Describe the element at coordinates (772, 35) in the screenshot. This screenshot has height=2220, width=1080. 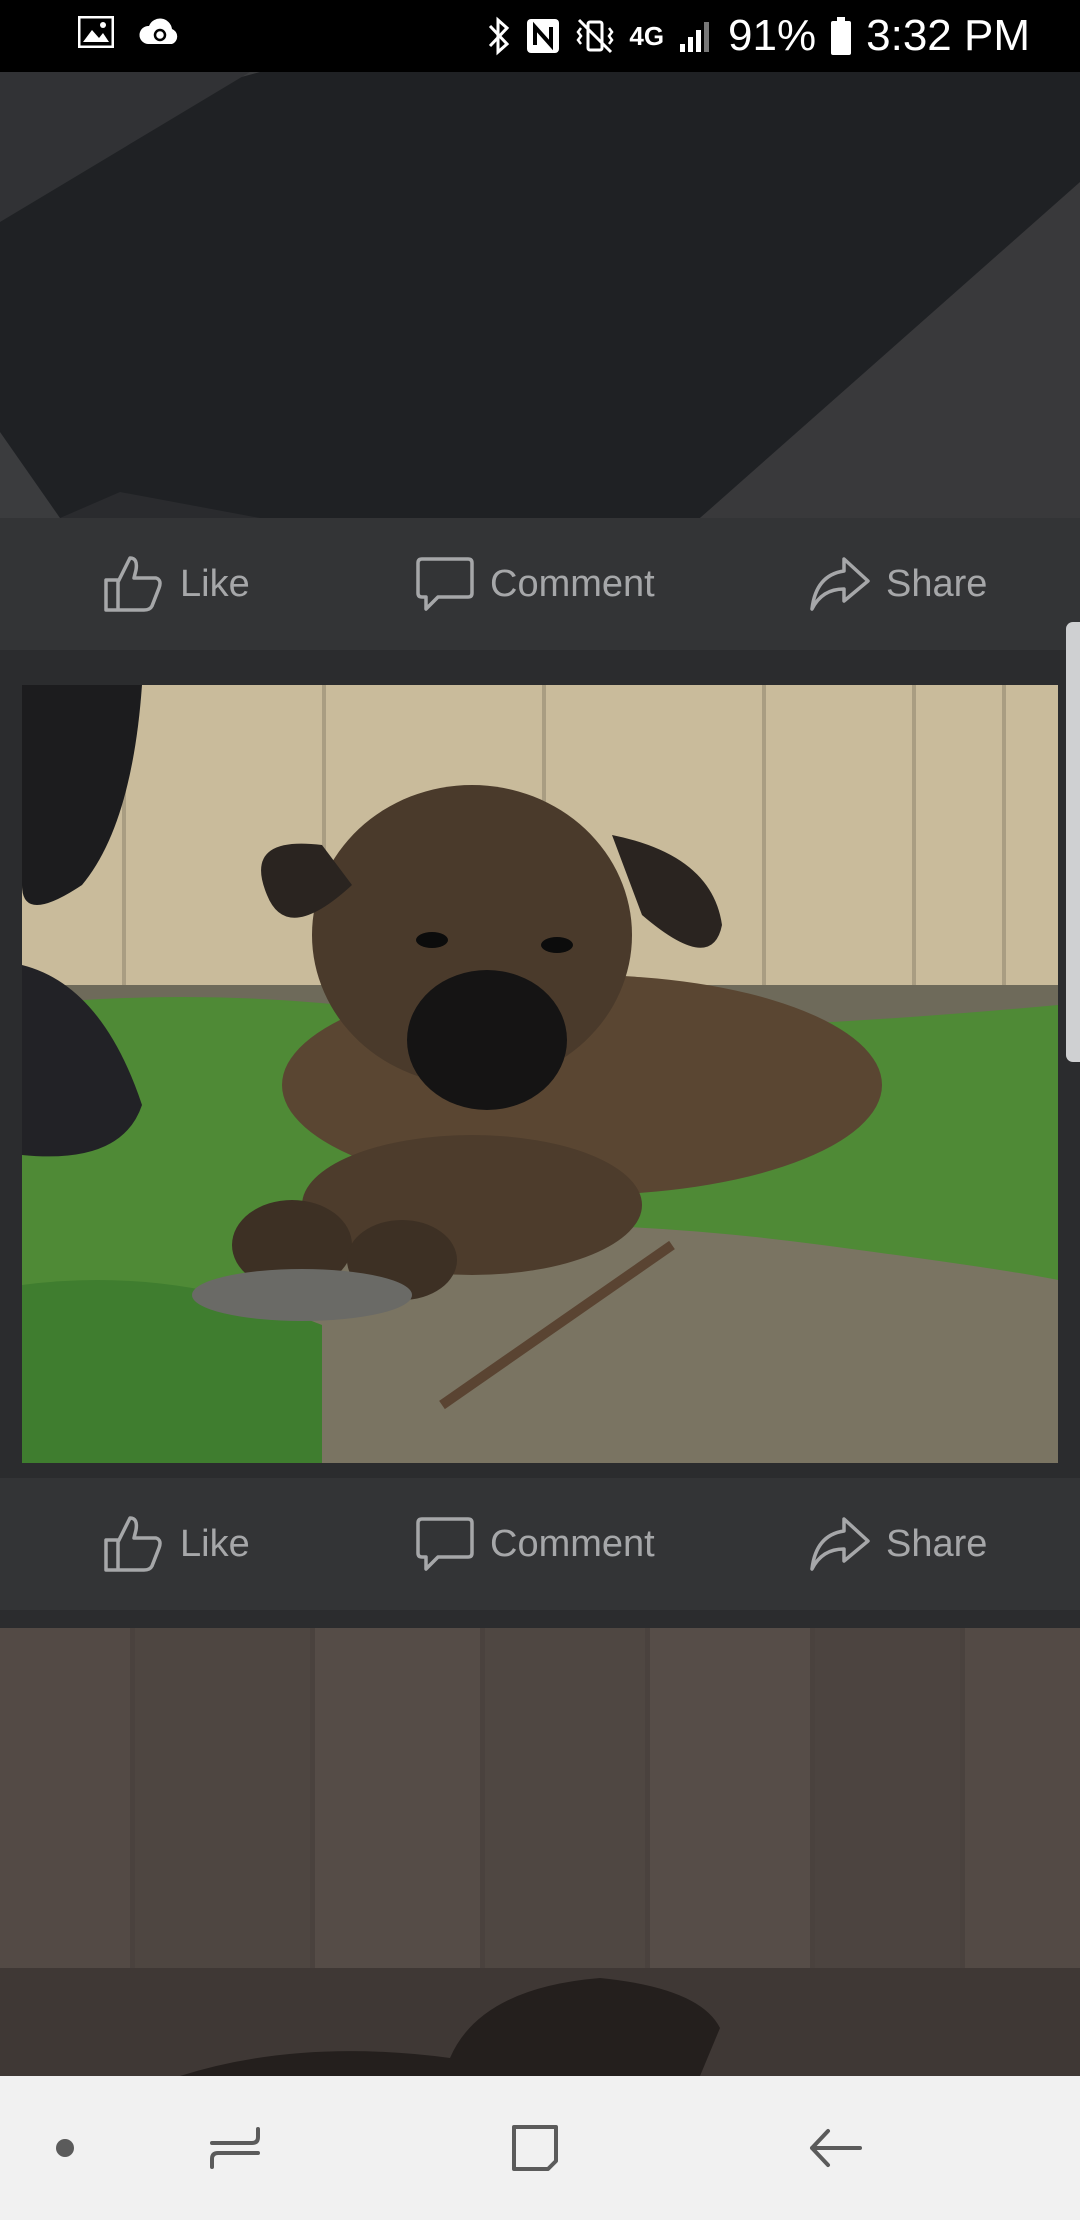
I see `battery-percent: 91%` at that location.